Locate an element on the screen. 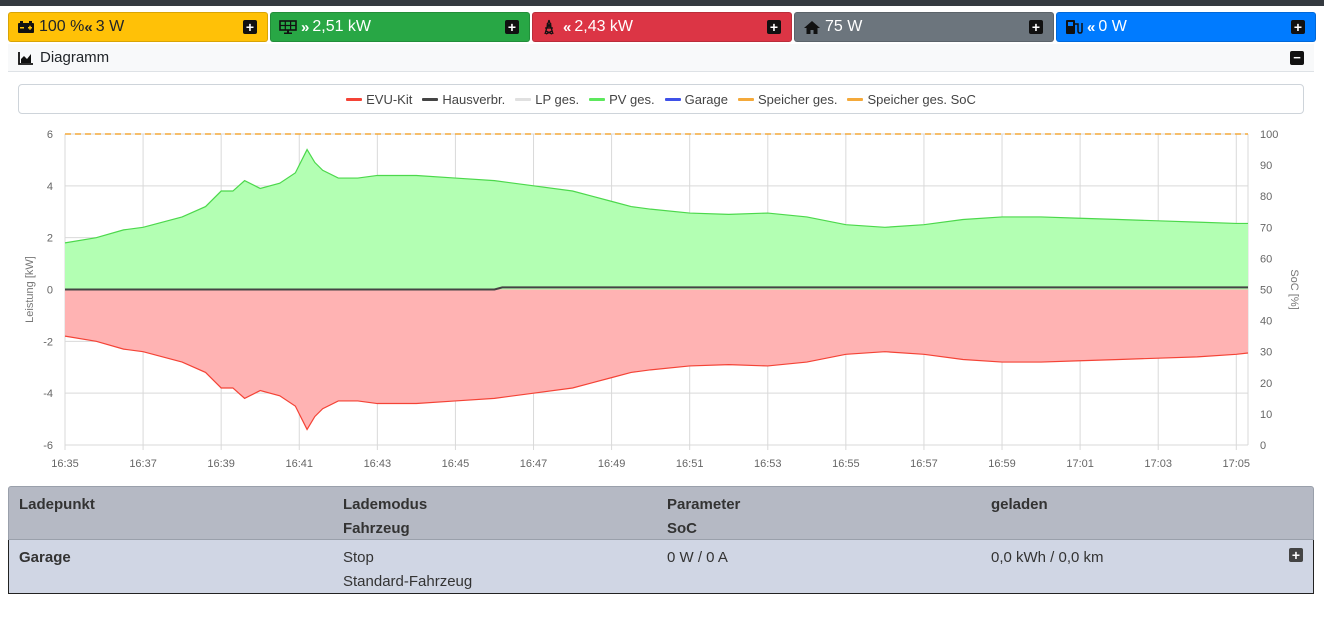 The width and height of the screenshot is (1324, 634). y2-tick-label: 80 is located at coordinates (1266, 197).